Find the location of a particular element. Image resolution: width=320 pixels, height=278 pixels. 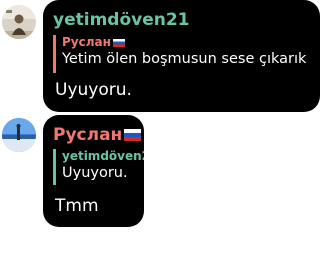

reply-text: Yetim ölen boşmusun sese çıkarık is located at coordinates (184, 59).